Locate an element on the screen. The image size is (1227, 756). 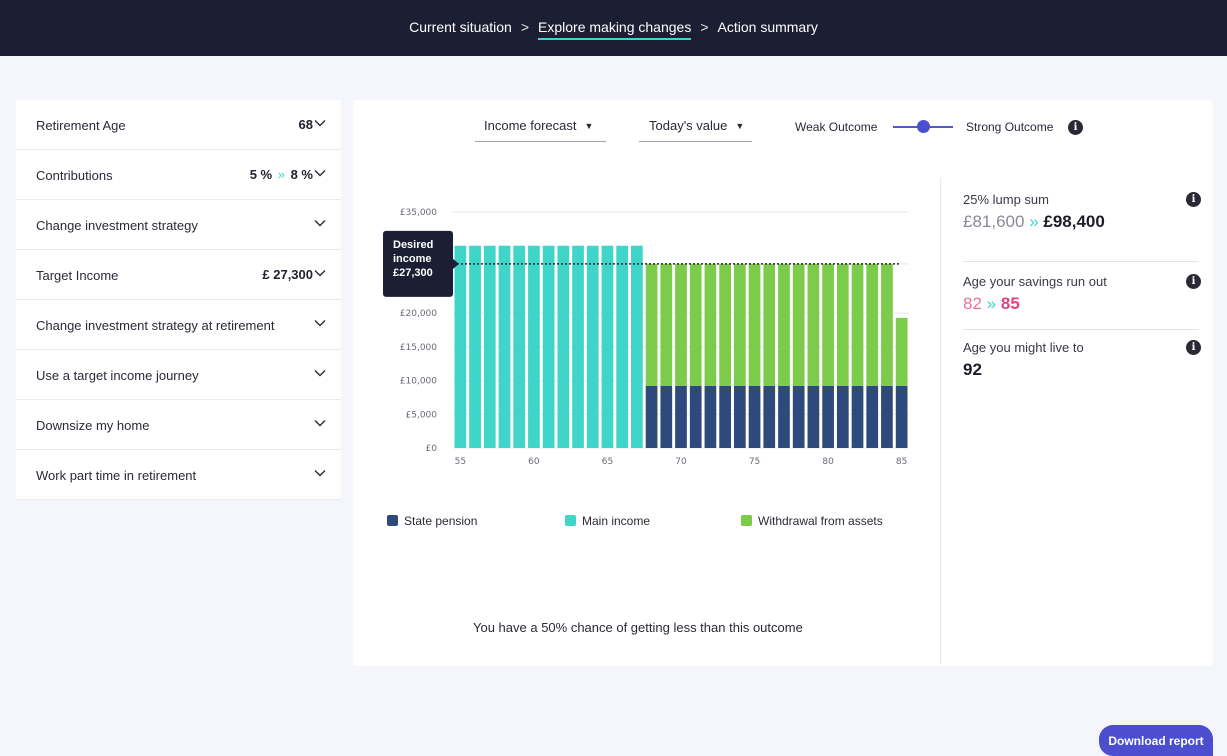
y-tick-label: £20,000 is located at coordinates (418, 314).